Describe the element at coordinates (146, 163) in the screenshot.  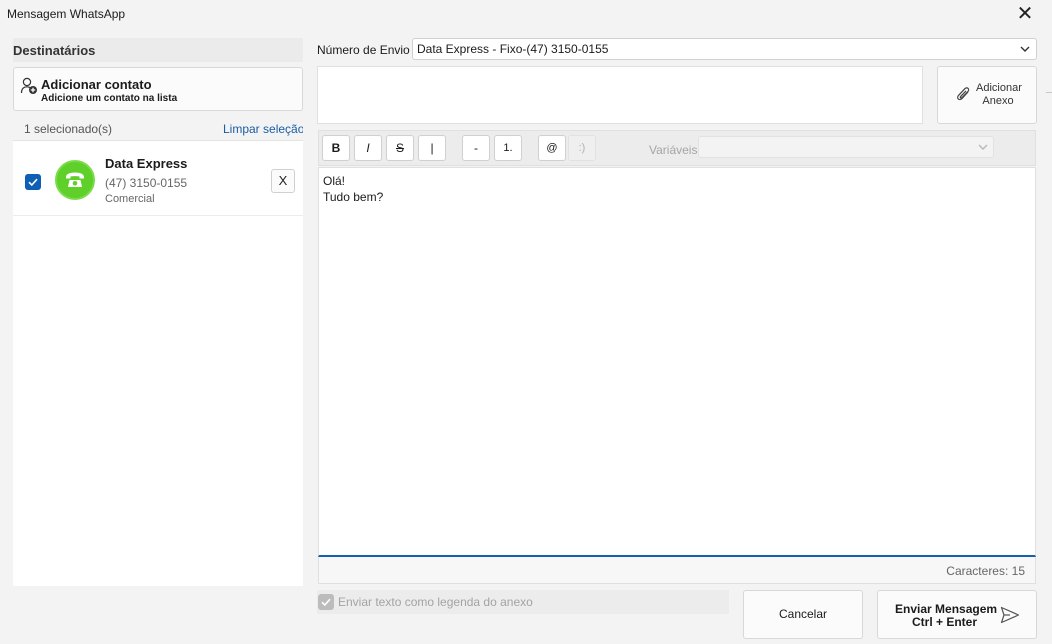
I see `contact-name: Data Express` at that location.